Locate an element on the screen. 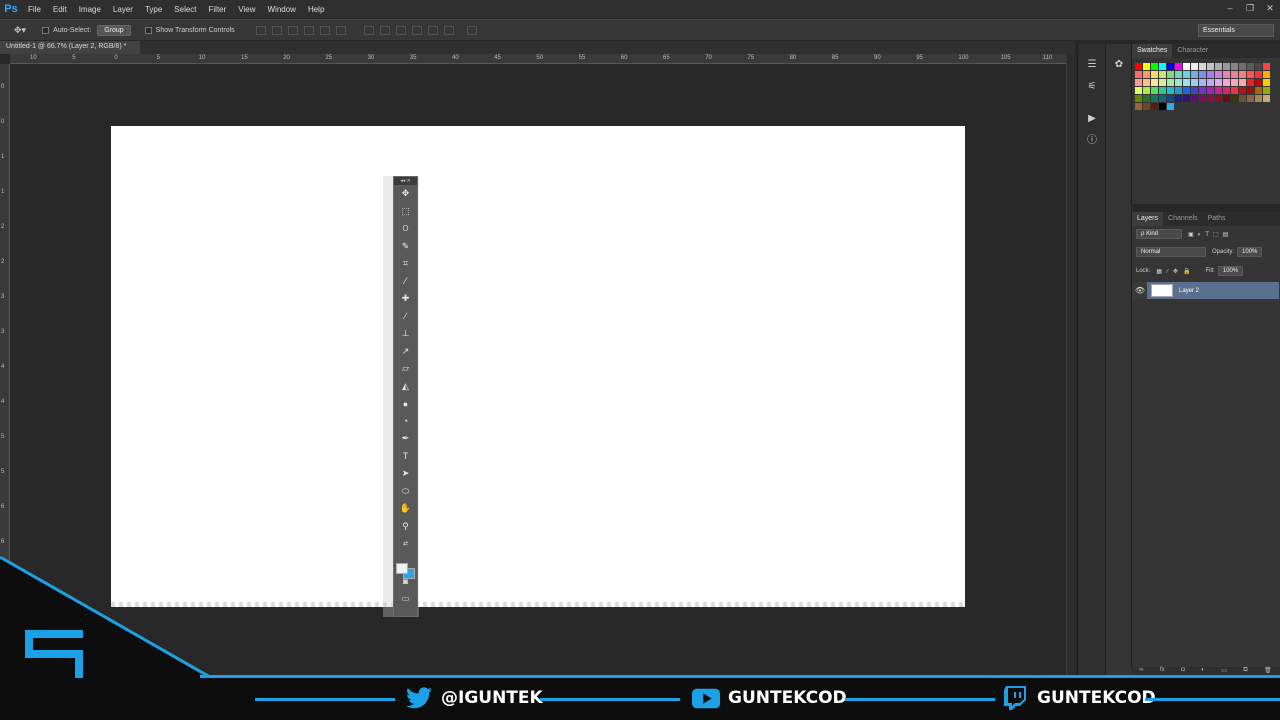 The image size is (1280, 720). layer-filter-icons: ▣◐T⬚▤ is located at coordinates (1210, 234).